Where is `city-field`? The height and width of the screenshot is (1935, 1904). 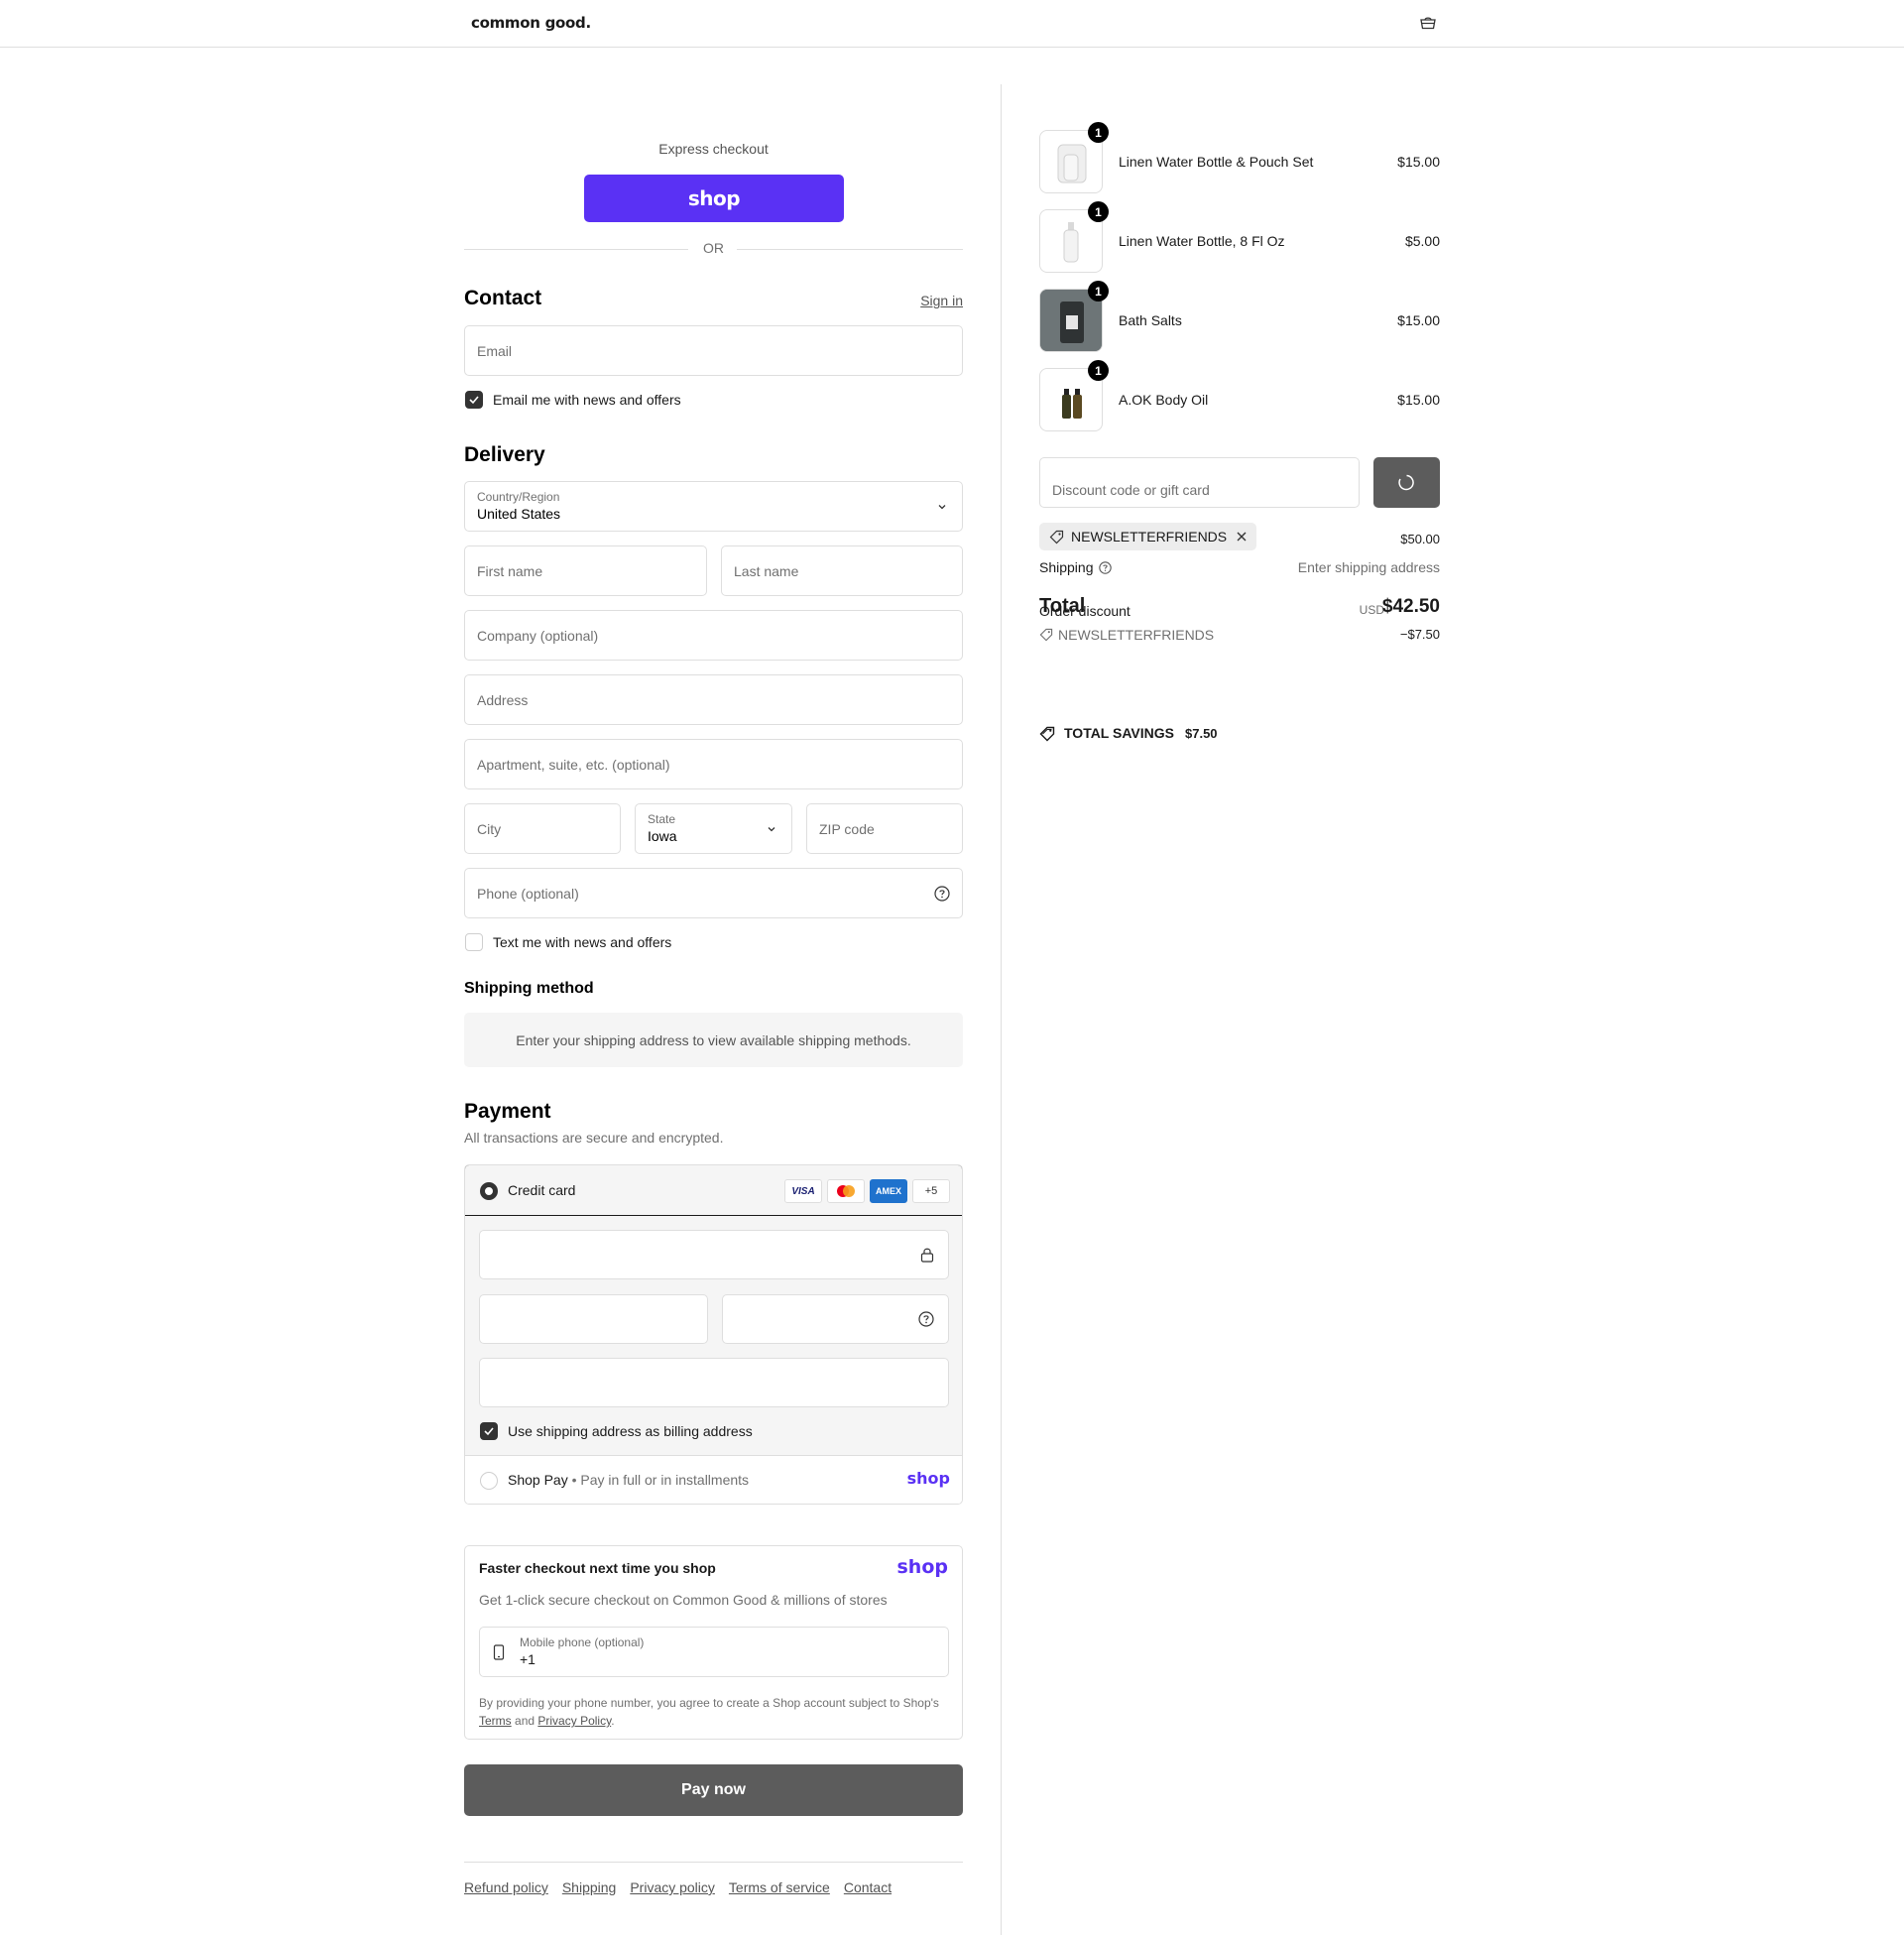
city-field is located at coordinates (542, 829).